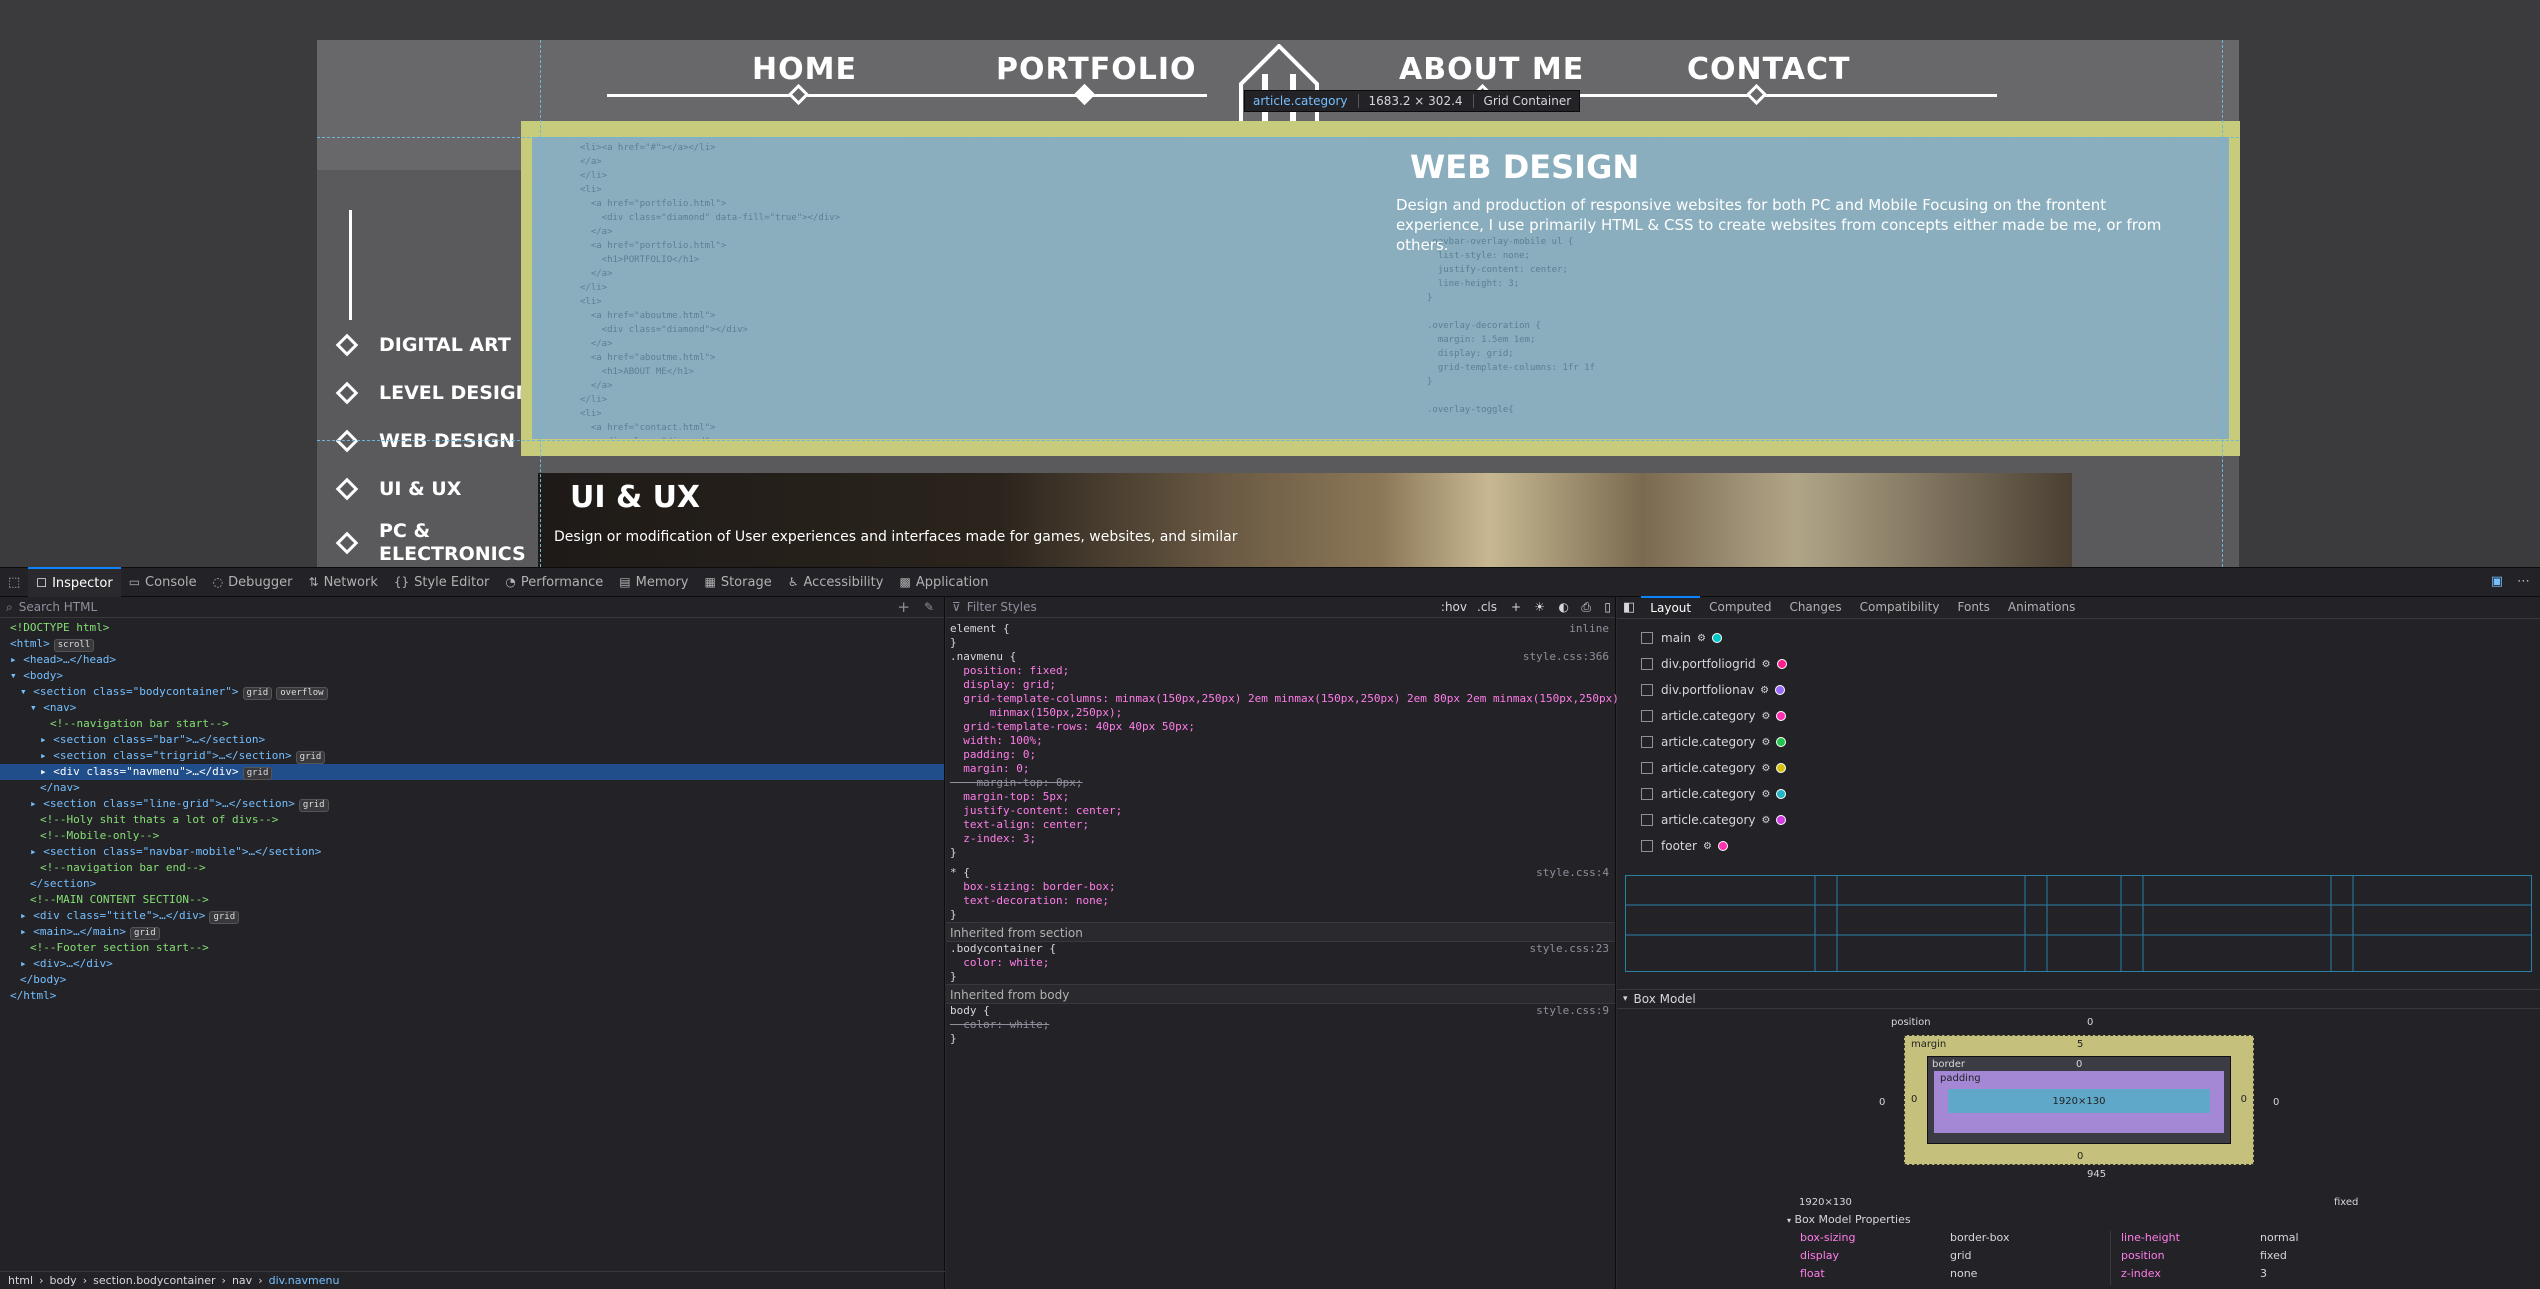  I want to click on hov-button: :hov, so click(1454, 607).